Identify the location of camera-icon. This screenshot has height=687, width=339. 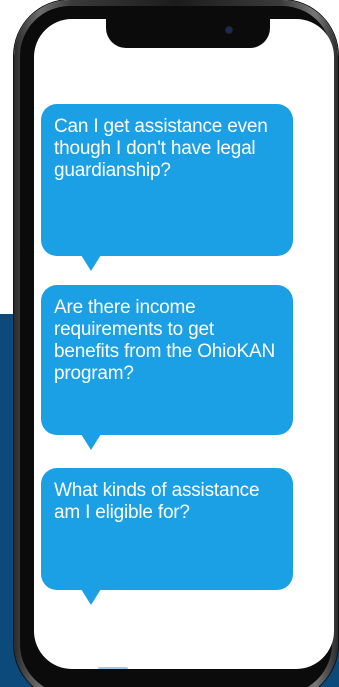
(229, 30).